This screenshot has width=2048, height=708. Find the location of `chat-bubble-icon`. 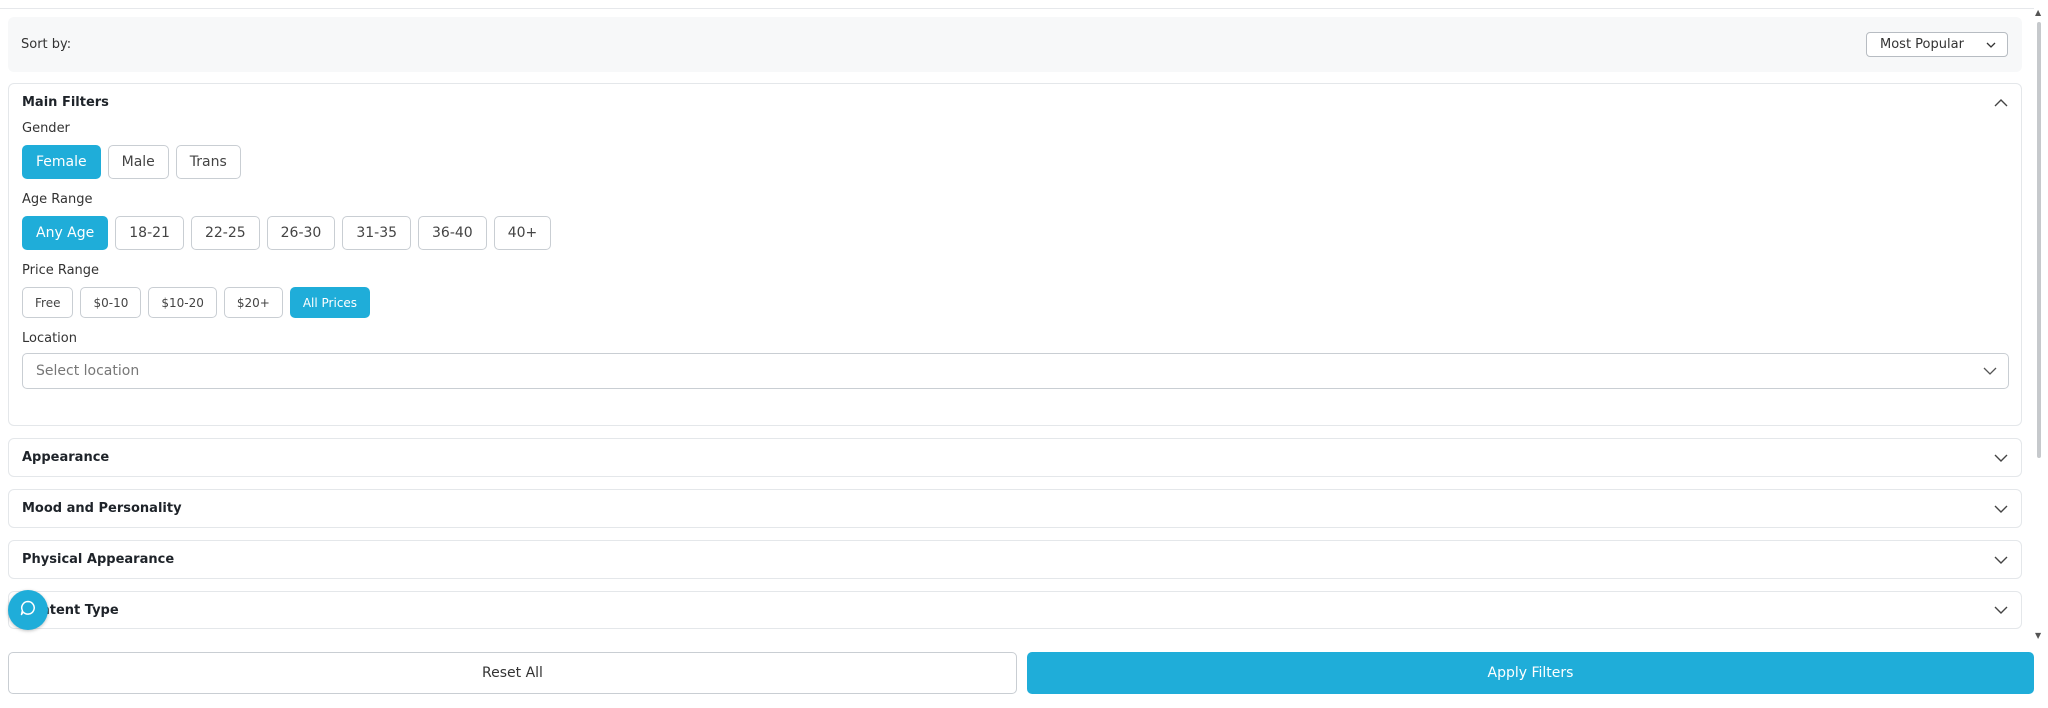

chat-bubble-icon is located at coordinates (28, 610).